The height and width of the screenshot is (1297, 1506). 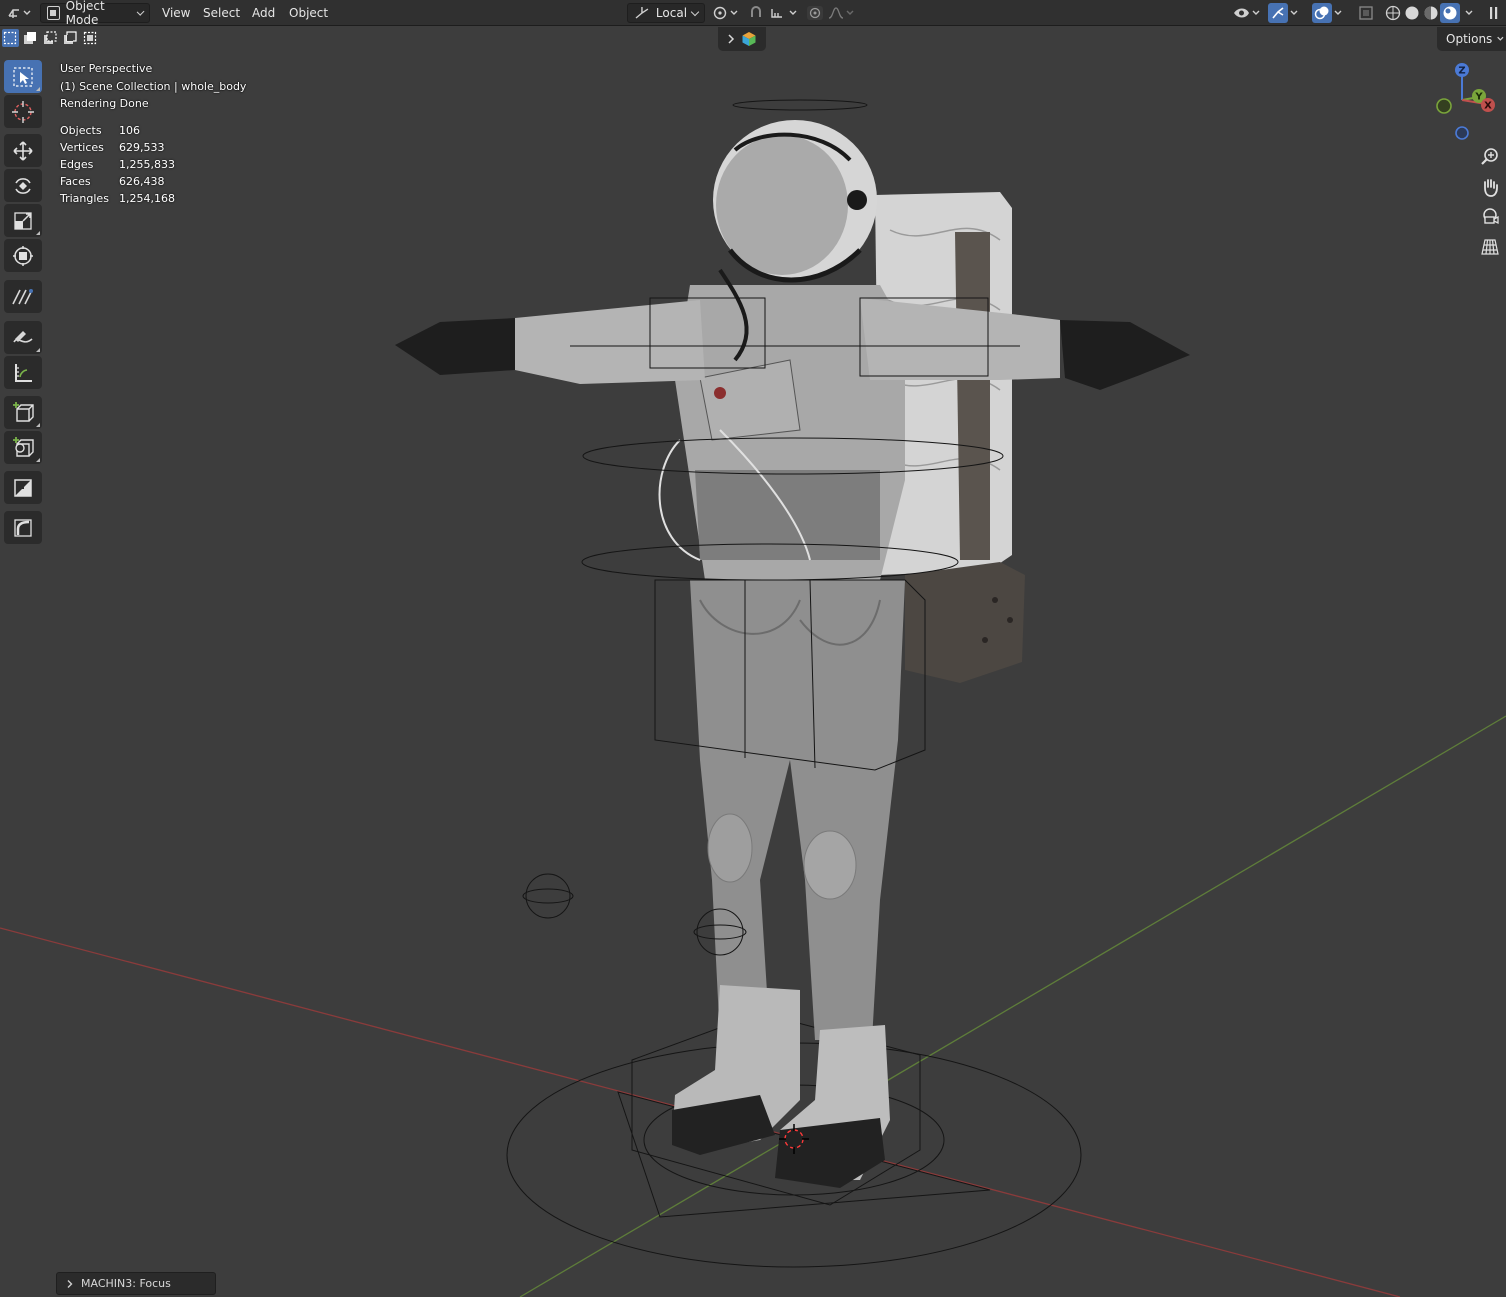 I want to click on stat-label: Vertices, so click(x=82, y=147).